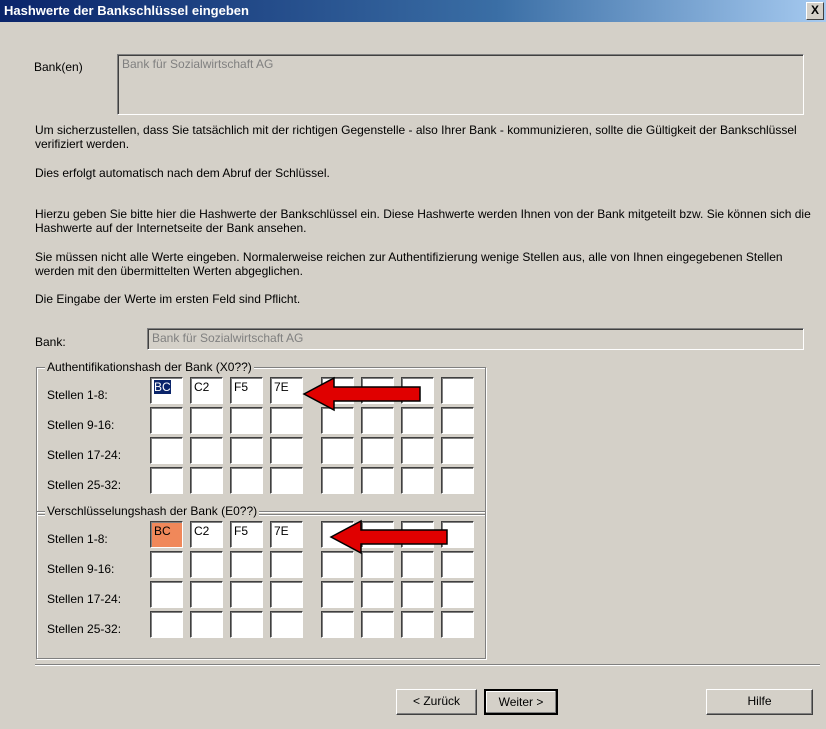 The width and height of the screenshot is (826, 729). I want to click on auth-hash-cell: 7E, so click(286, 390).